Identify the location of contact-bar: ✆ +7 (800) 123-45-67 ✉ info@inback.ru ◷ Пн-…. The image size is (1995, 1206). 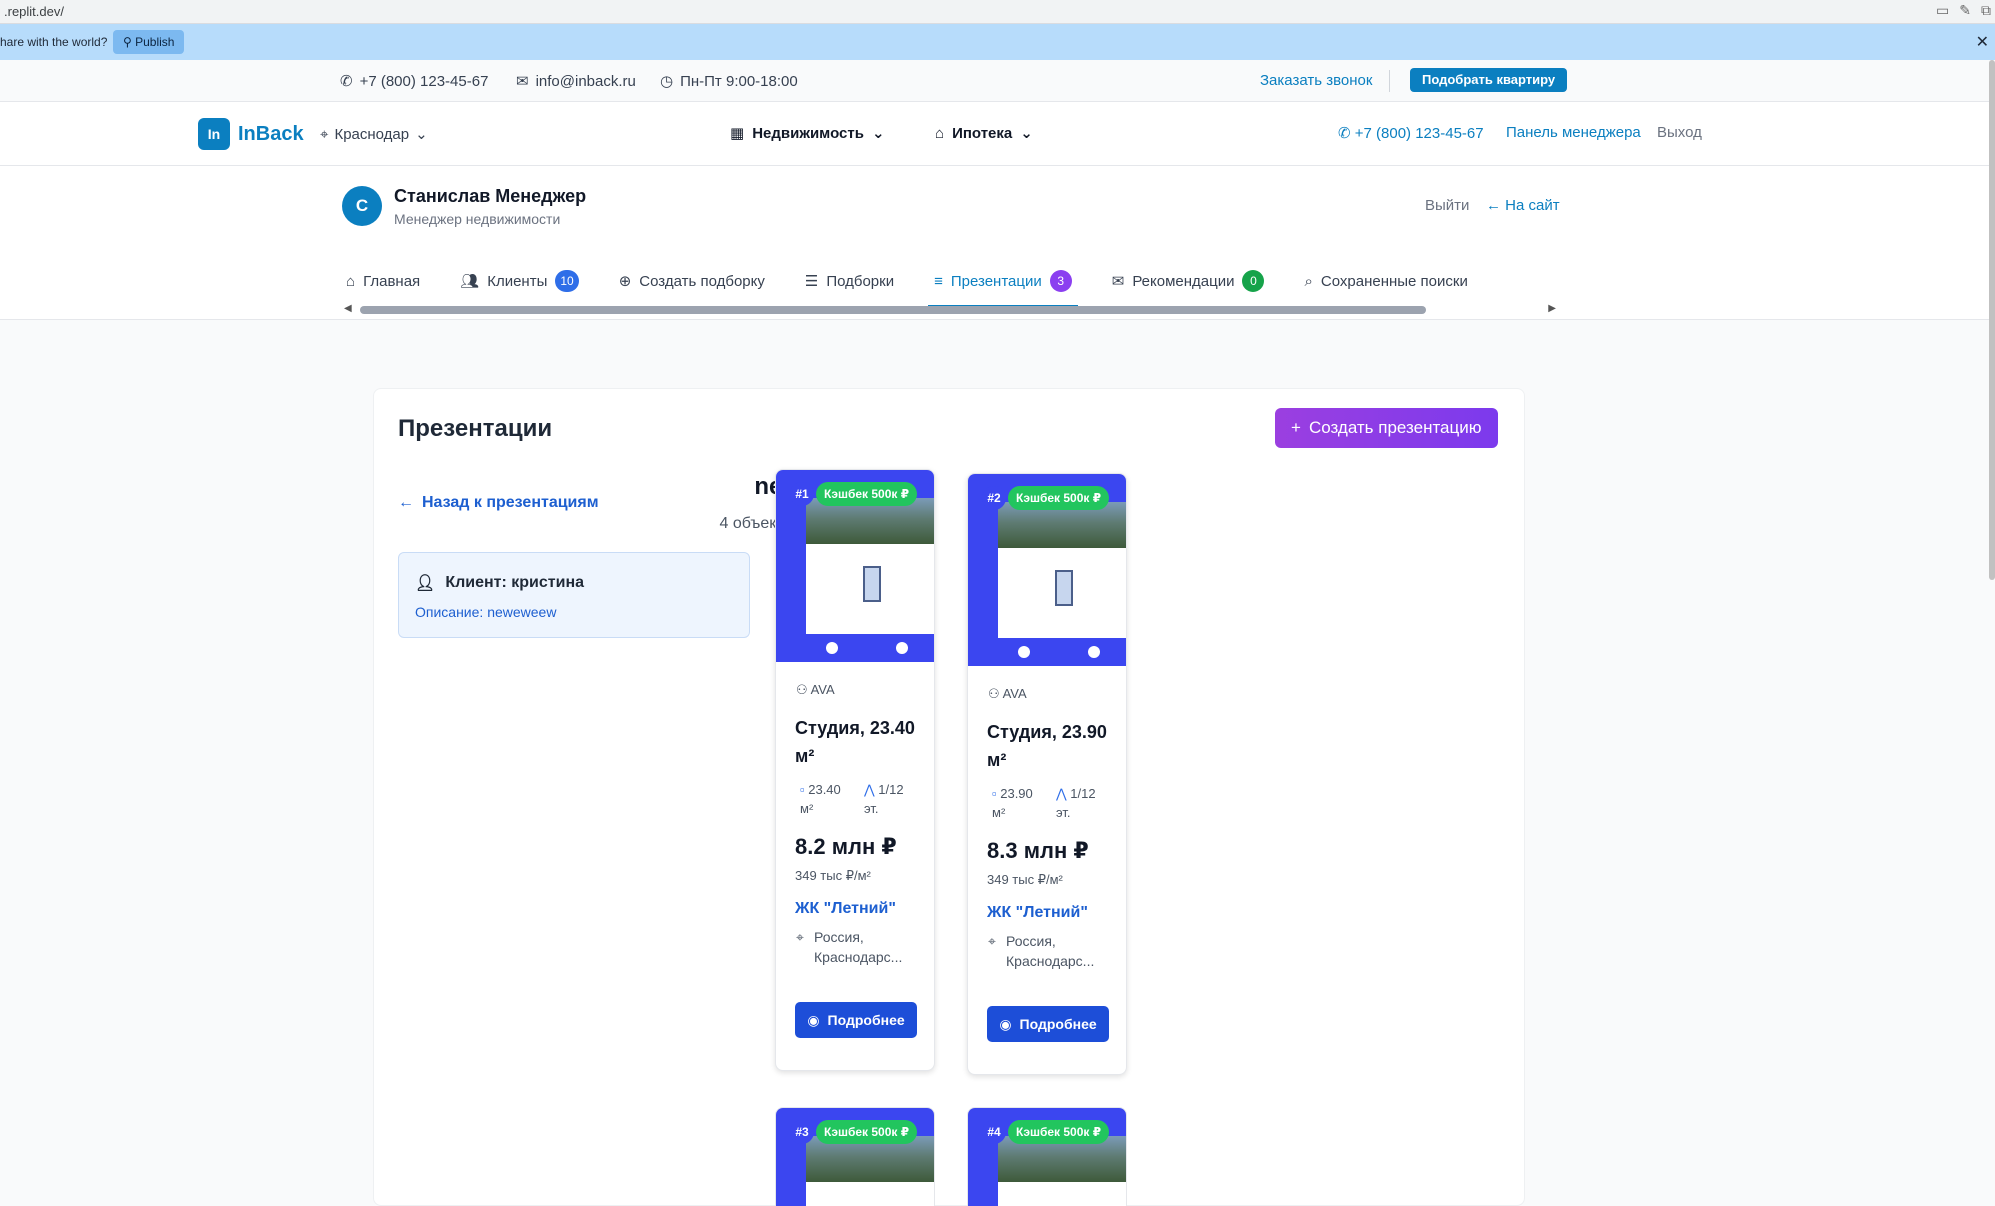
(997, 81).